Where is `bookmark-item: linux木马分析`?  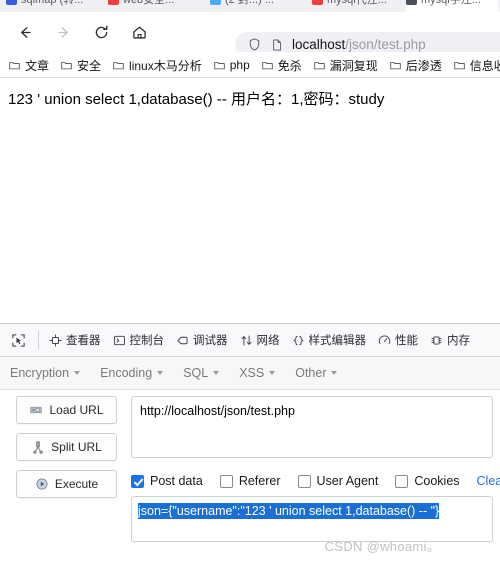 bookmark-item: linux木马分析 is located at coordinates (157, 65).